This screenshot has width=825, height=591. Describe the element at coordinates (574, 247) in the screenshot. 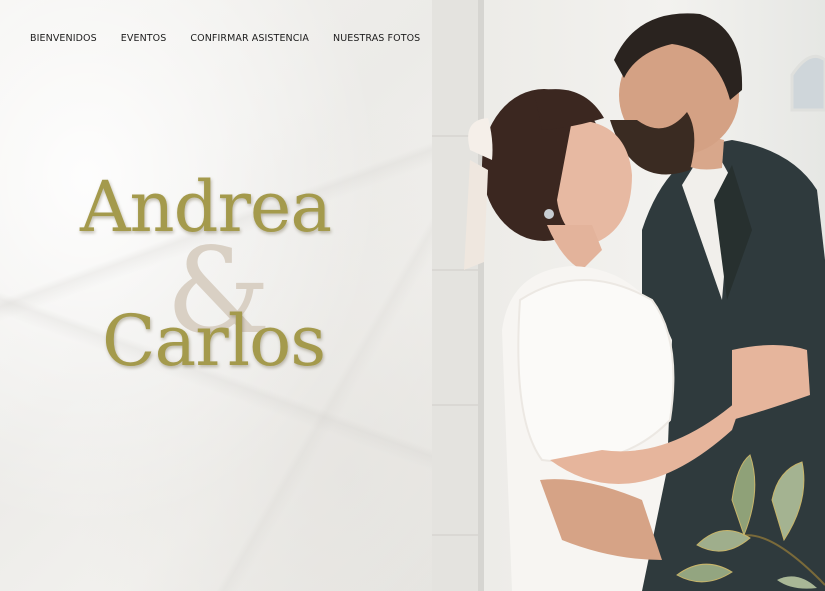

I see `bride-neck` at that location.